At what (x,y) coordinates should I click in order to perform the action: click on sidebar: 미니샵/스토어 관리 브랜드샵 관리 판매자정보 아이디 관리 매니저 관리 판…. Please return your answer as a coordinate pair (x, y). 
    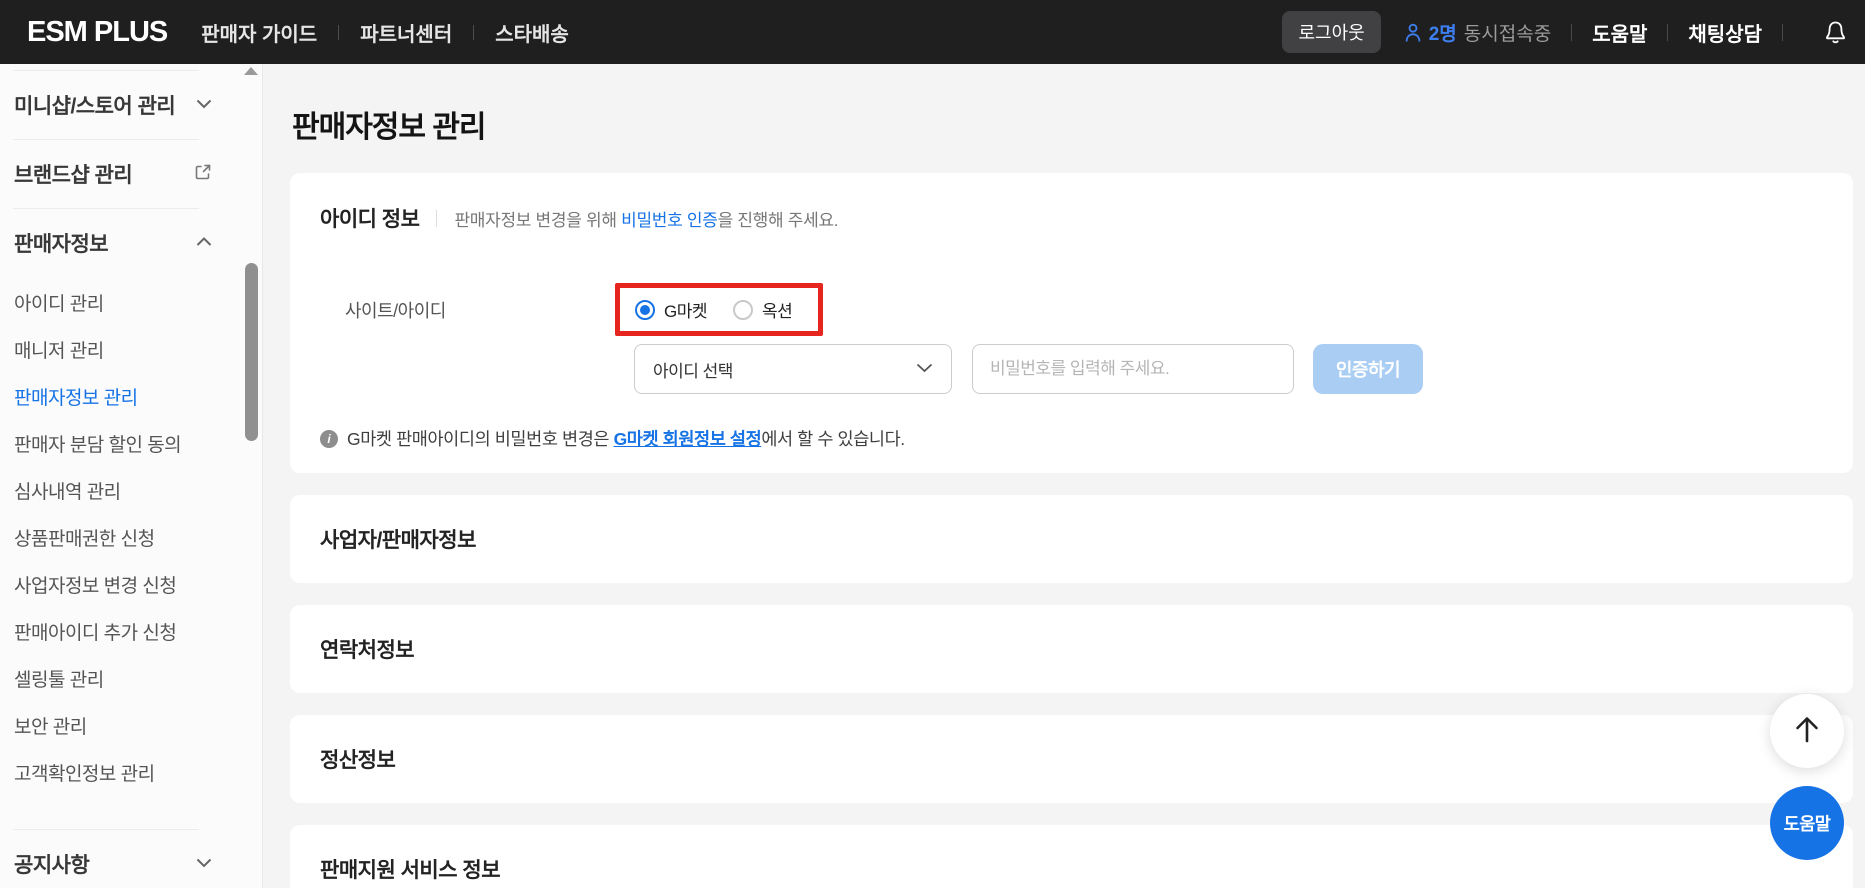
    Looking at the image, I should click on (131, 476).